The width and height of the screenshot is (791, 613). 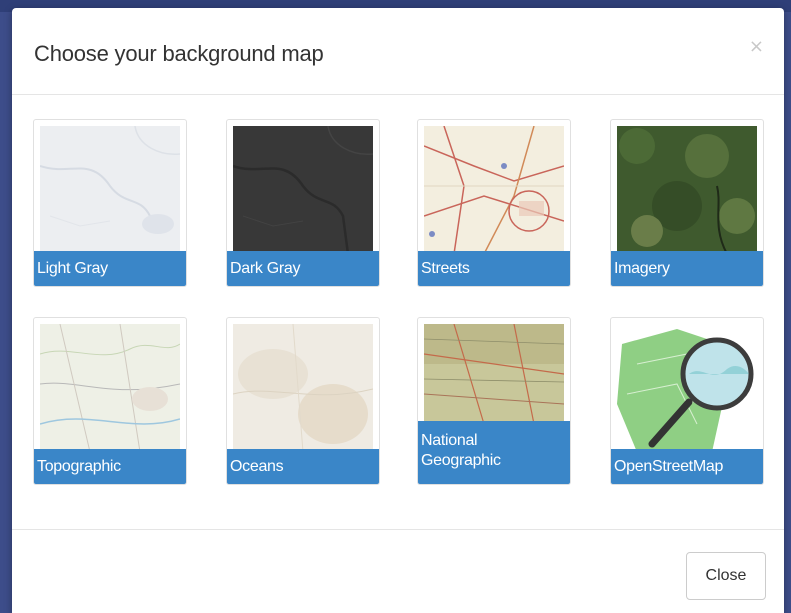 What do you see at coordinates (687, 190) in the screenshot?
I see `imagery-map-thumbnail` at bounding box center [687, 190].